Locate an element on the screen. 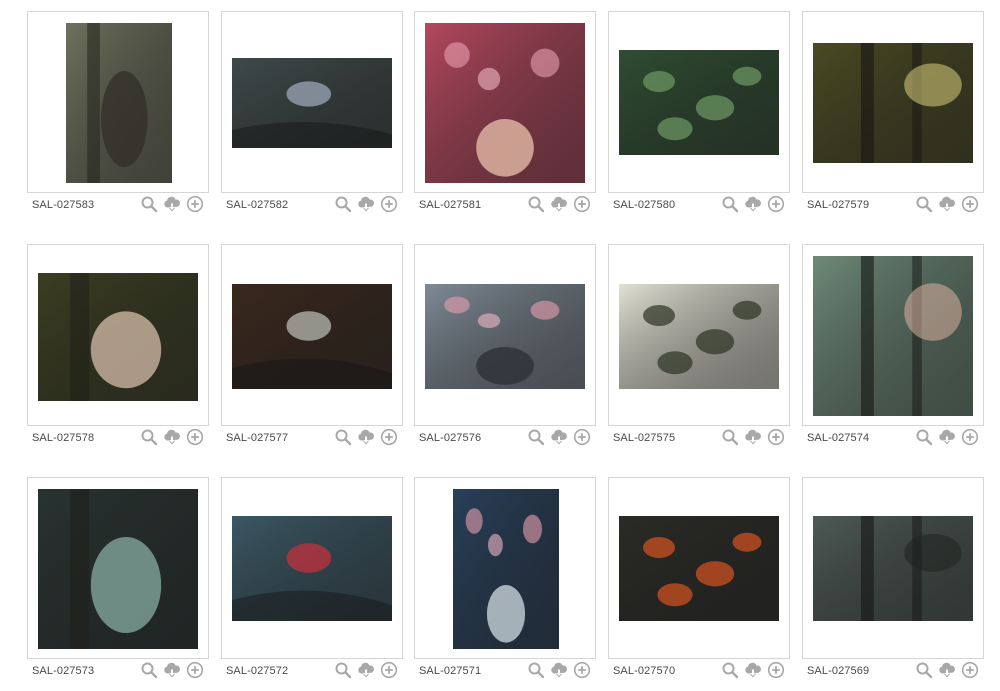 This screenshot has width=1000, height=691. image-id-label: SAL-027571 is located at coordinates (450, 671).